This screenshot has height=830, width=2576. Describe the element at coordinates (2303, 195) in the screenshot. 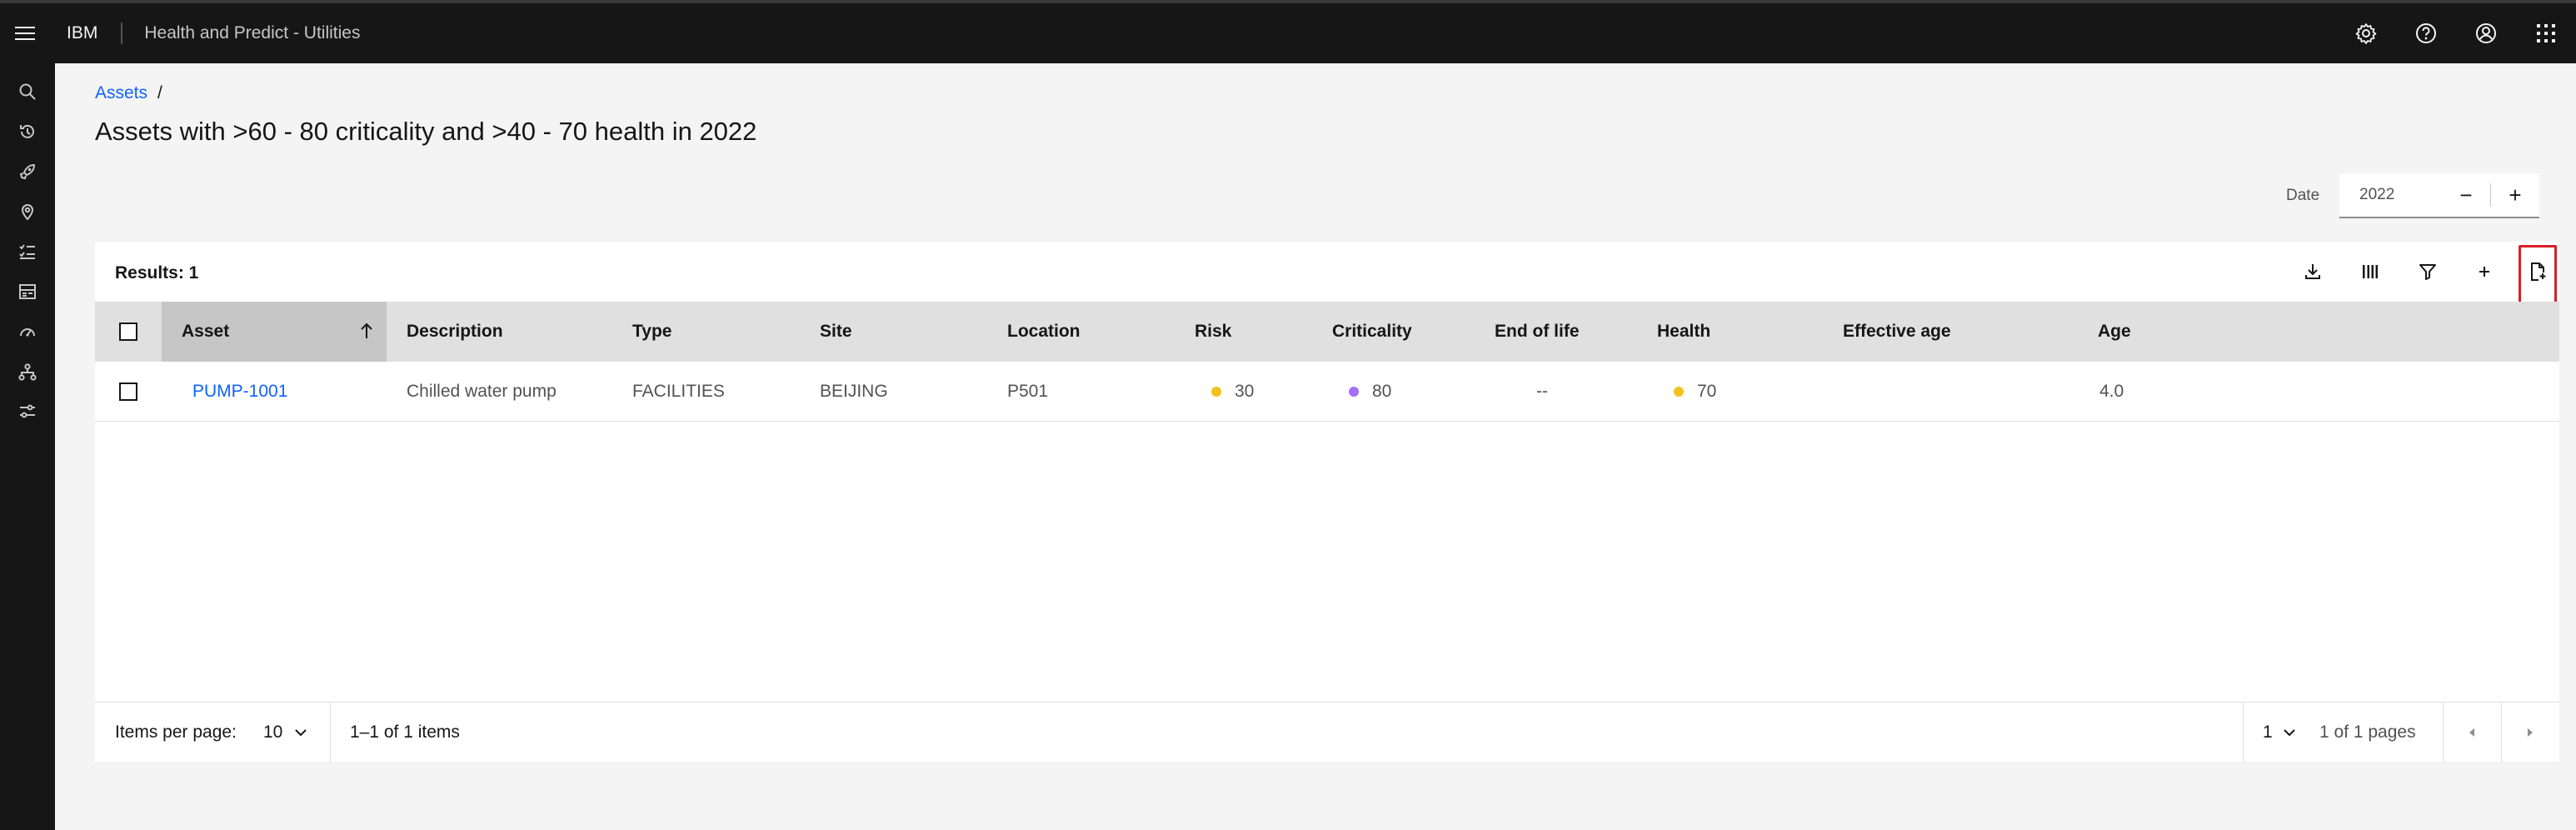

I see `date-label: Date` at that location.